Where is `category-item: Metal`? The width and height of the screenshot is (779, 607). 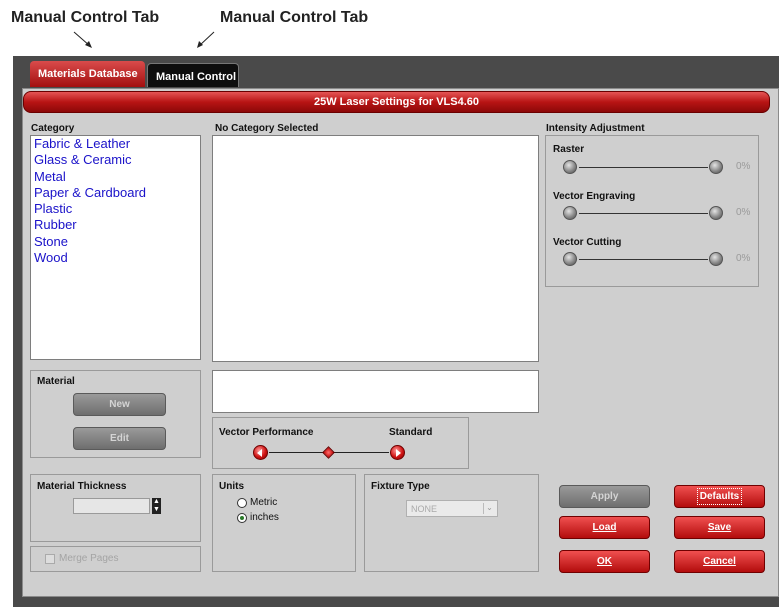 category-item: Metal is located at coordinates (115, 177).